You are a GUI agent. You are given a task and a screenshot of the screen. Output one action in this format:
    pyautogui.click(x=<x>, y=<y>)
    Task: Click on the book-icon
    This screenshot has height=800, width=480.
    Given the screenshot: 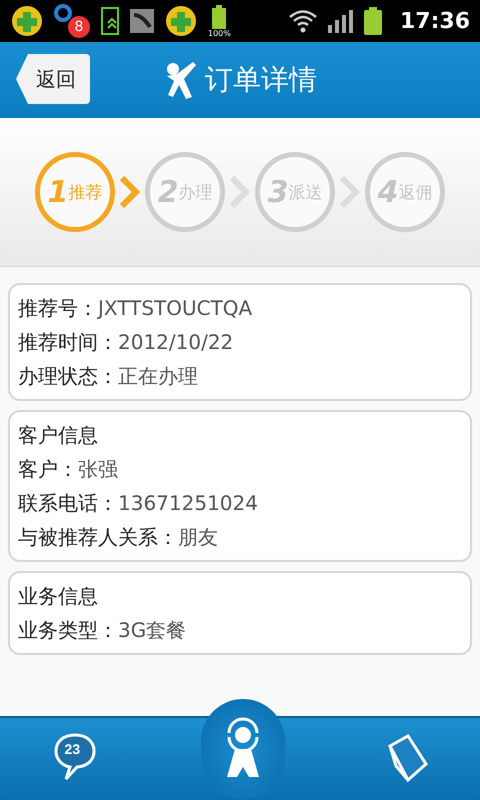 What is the action you would take?
    pyautogui.click(x=408, y=759)
    